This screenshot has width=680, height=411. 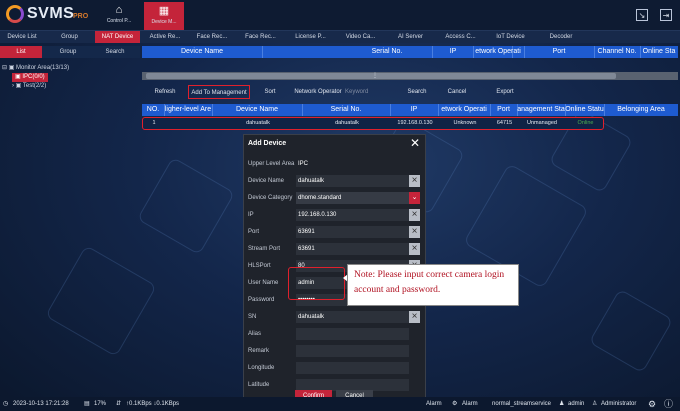 I want to click on tab-group: Group, so click(x=69, y=37).